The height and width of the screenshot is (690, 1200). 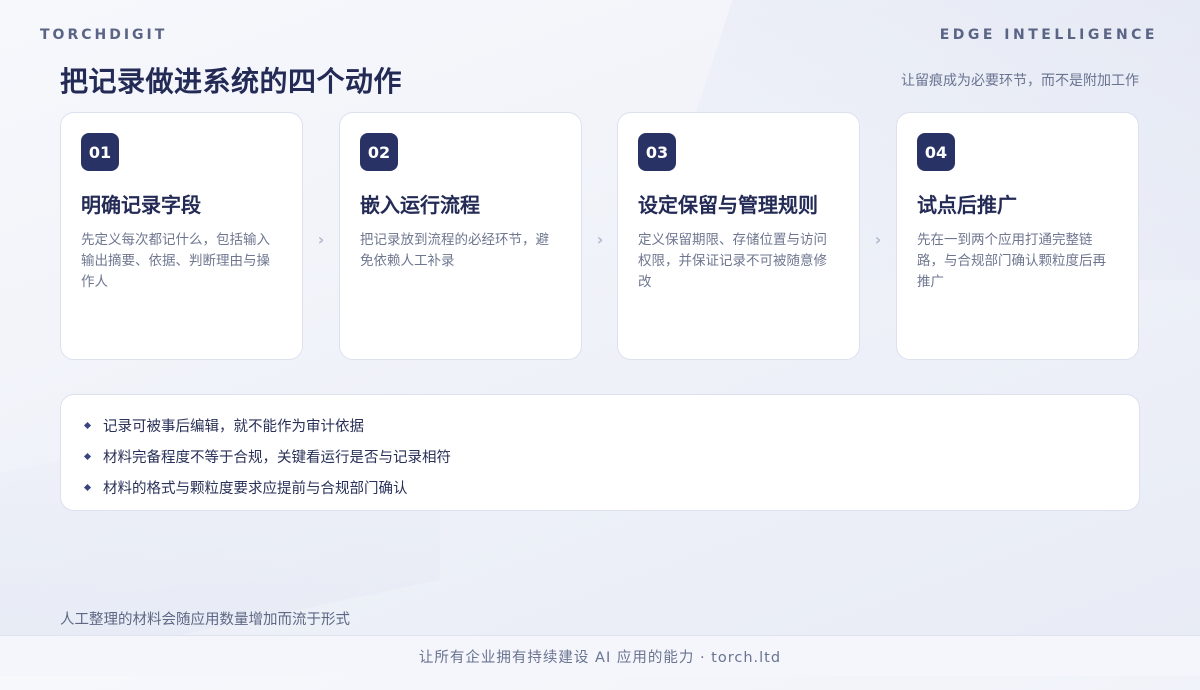 I want to click on step-title: 试点后推广, so click(x=967, y=205).